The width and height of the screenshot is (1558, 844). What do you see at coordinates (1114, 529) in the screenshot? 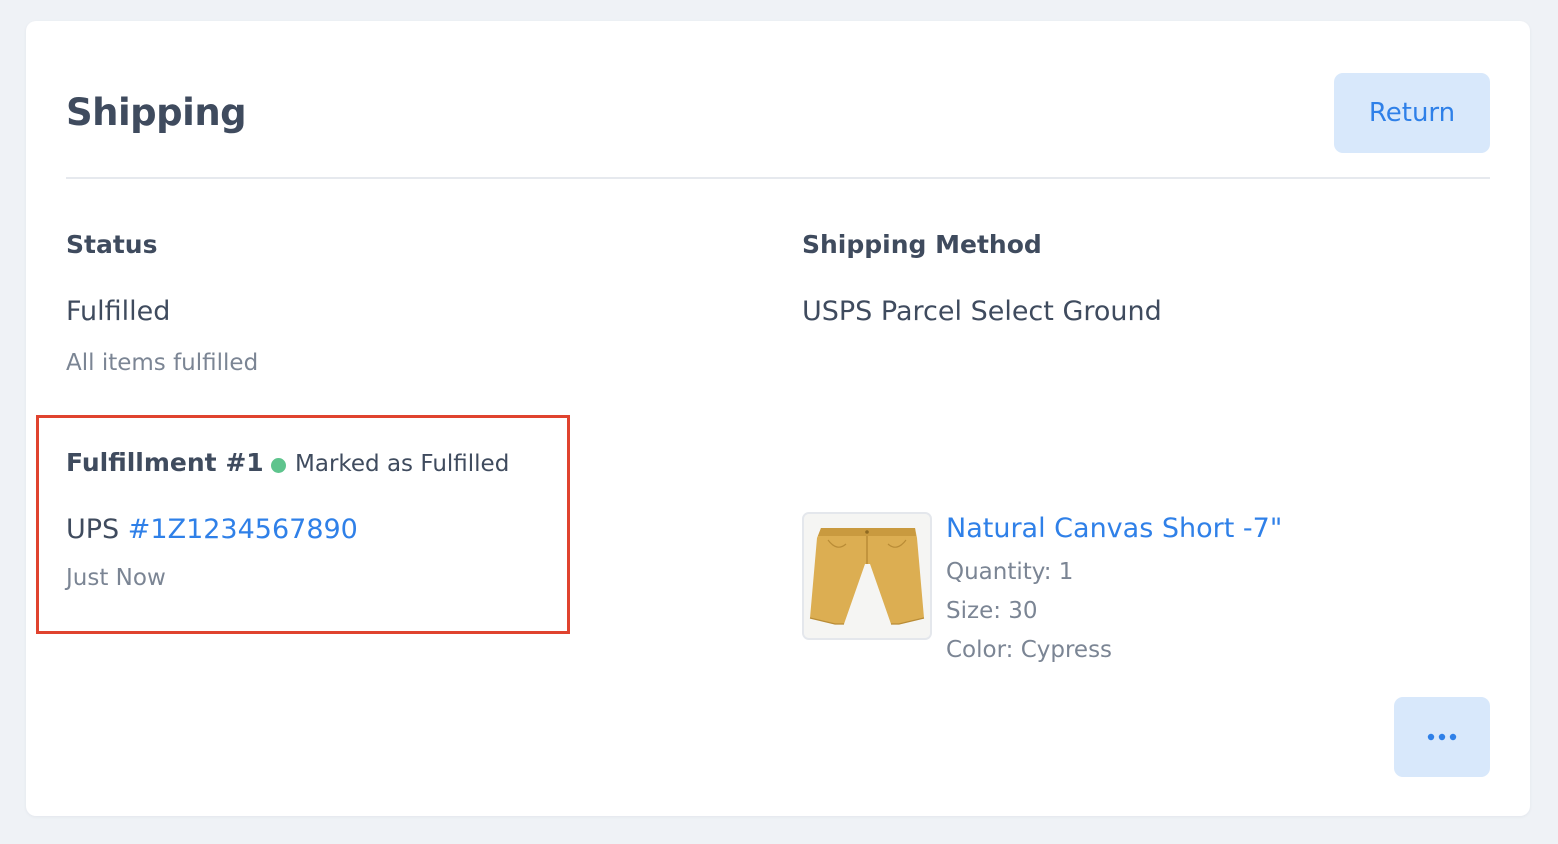
I see `product-name-link: Natural Canvas Short -7"` at bounding box center [1114, 529].